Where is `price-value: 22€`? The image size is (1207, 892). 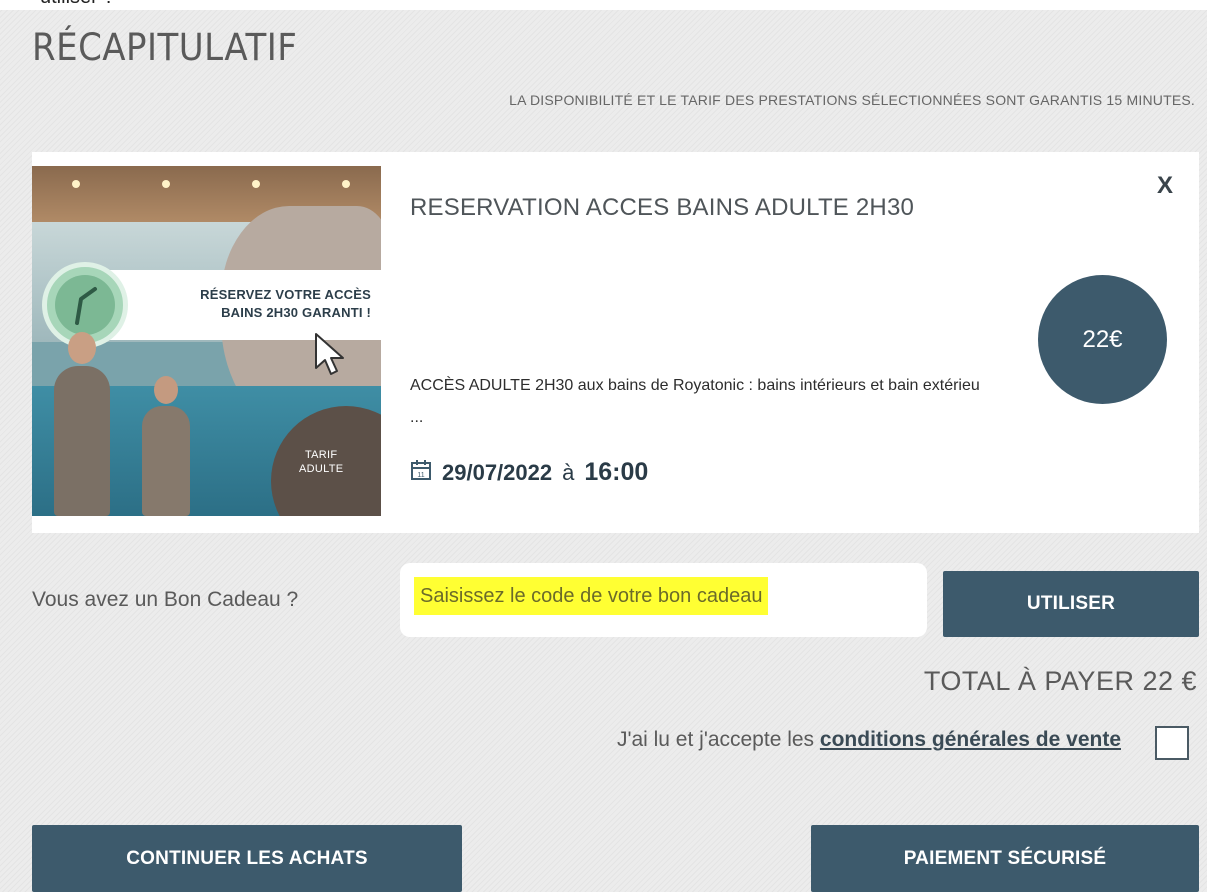 price-value: 22€ is located at coordinates (1102, 339).